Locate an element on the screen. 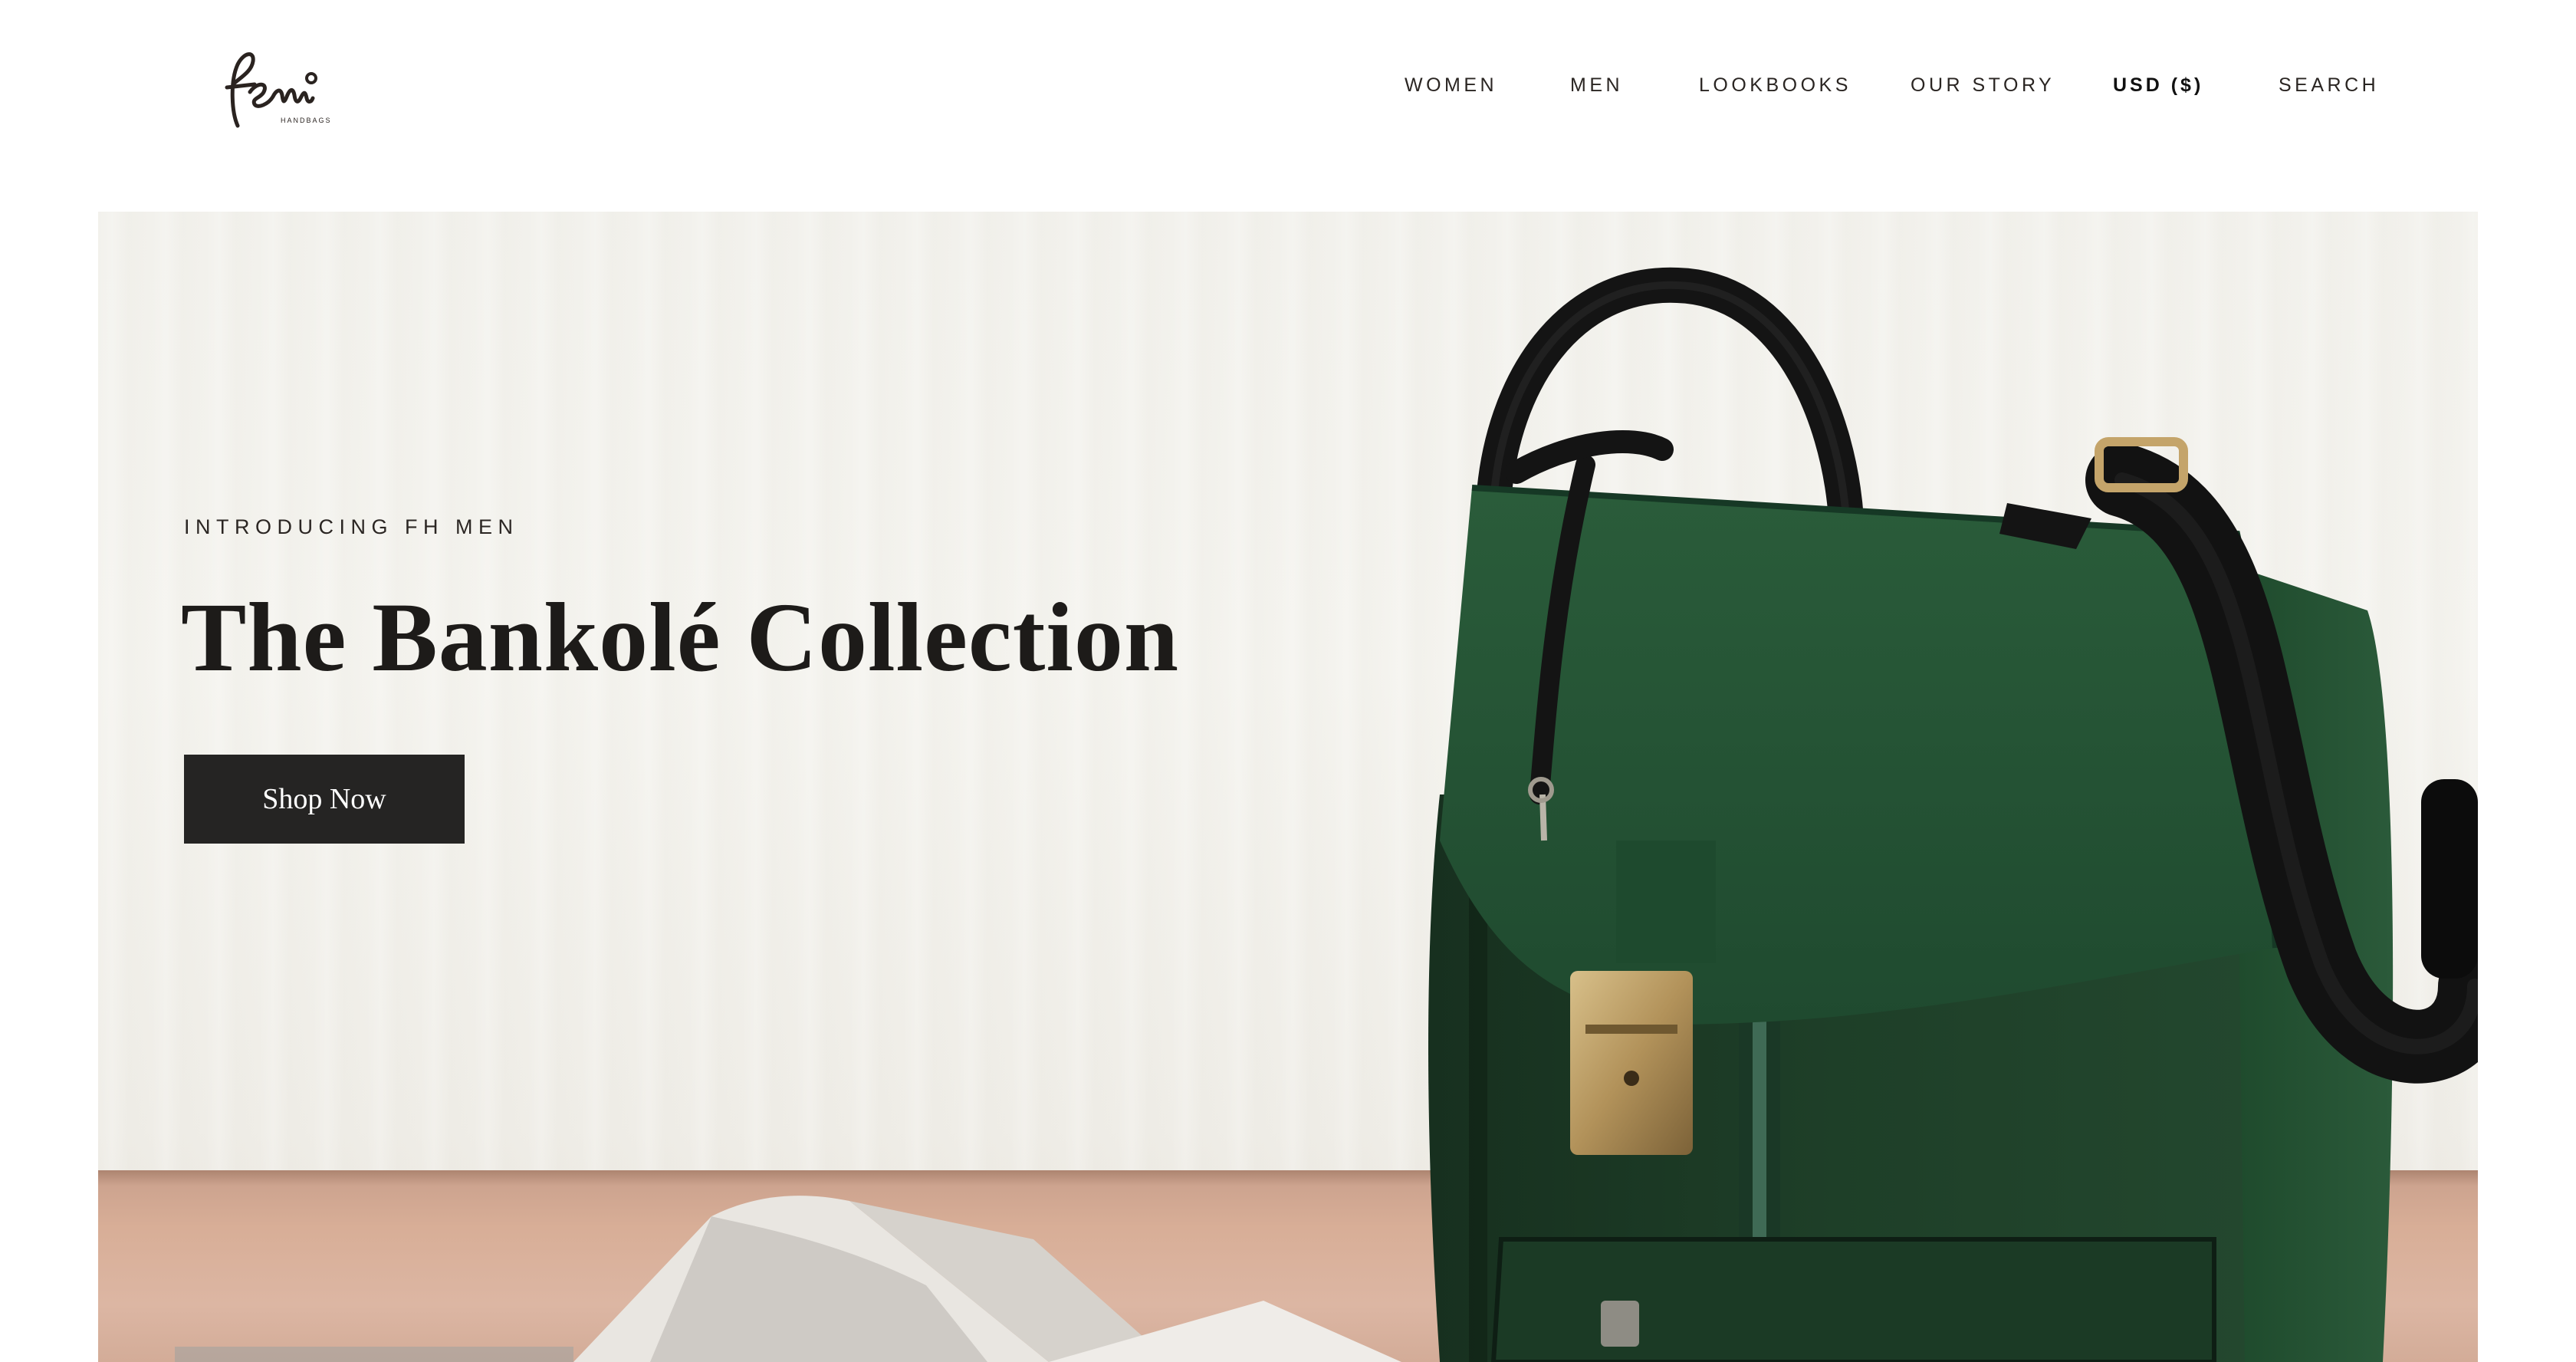  logo-subtext: HANDBAGS is located at coordinates (306, 120).